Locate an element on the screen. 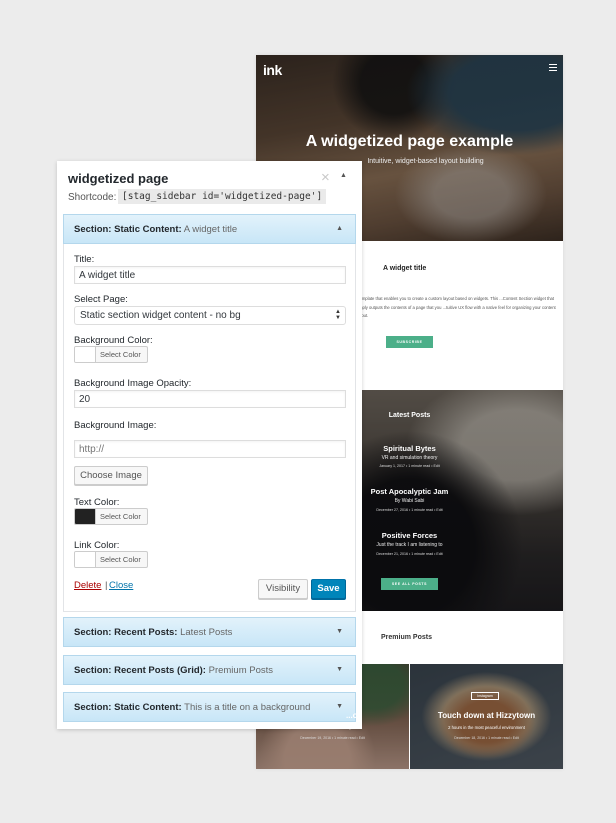 The height and width of the screenshot is (823, 616). latest-posts-heading: Latest Posts is located at coordinates (409, 415).